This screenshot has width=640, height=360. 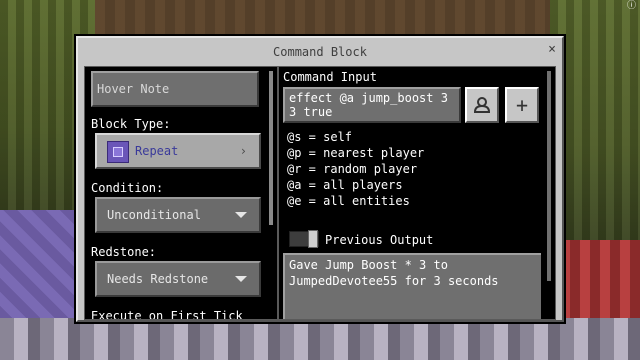 What do you see at coordinates (271, 148) in the screenshot?
I see `settings-scrollbar` at bounding box center [271, 148].